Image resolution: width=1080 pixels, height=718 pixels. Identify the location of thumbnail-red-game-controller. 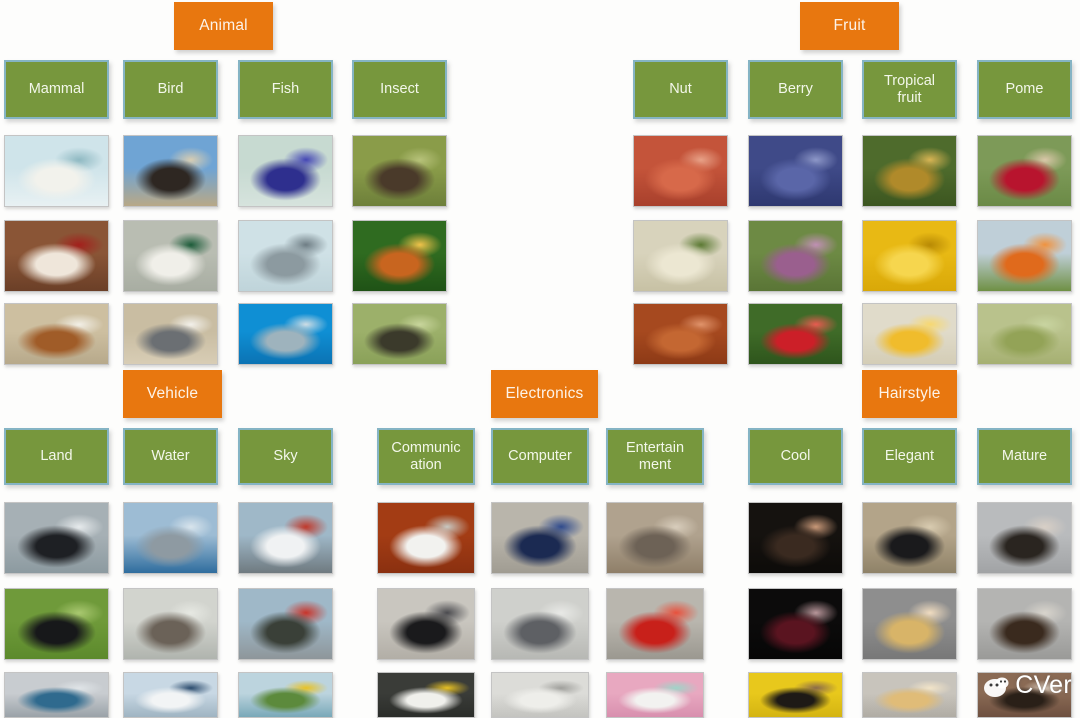
(655, 624).